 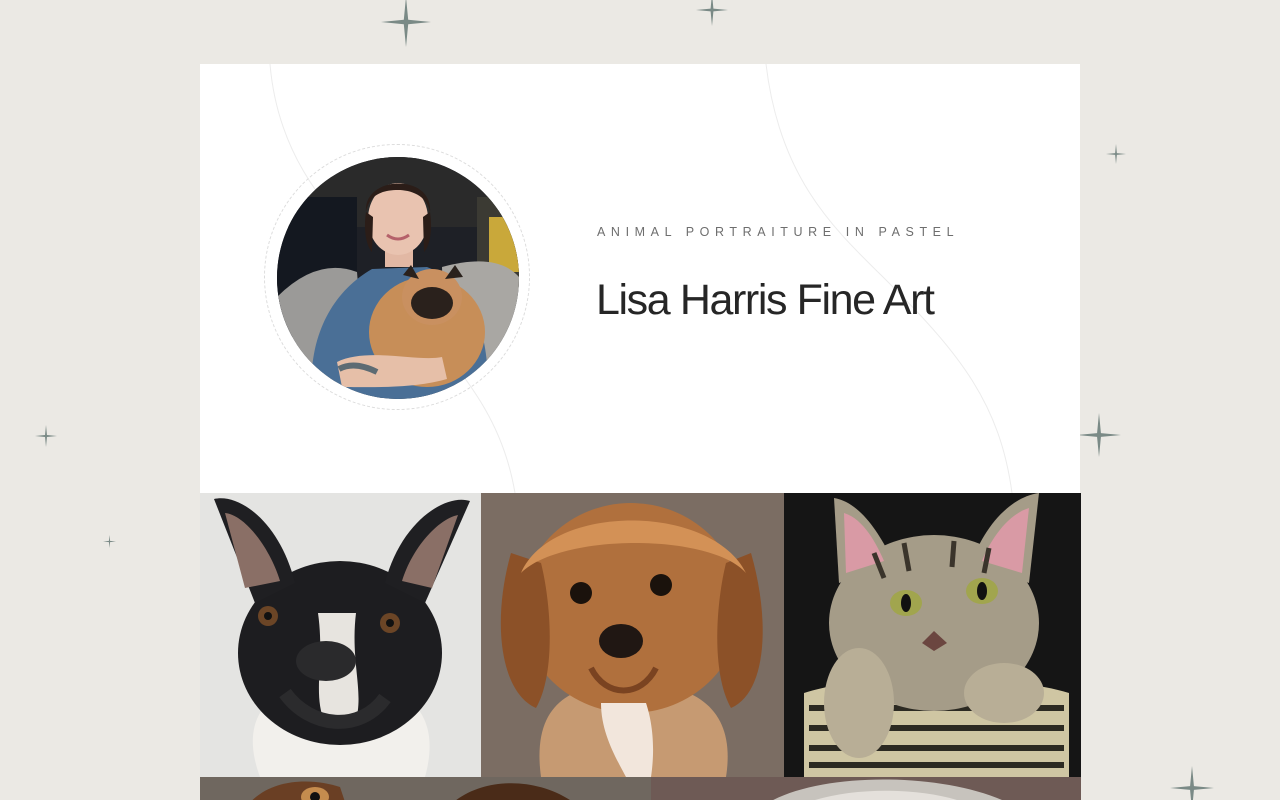 I want to click on cavapoo-dog-portrait-icon, so click(x=632, y=635).